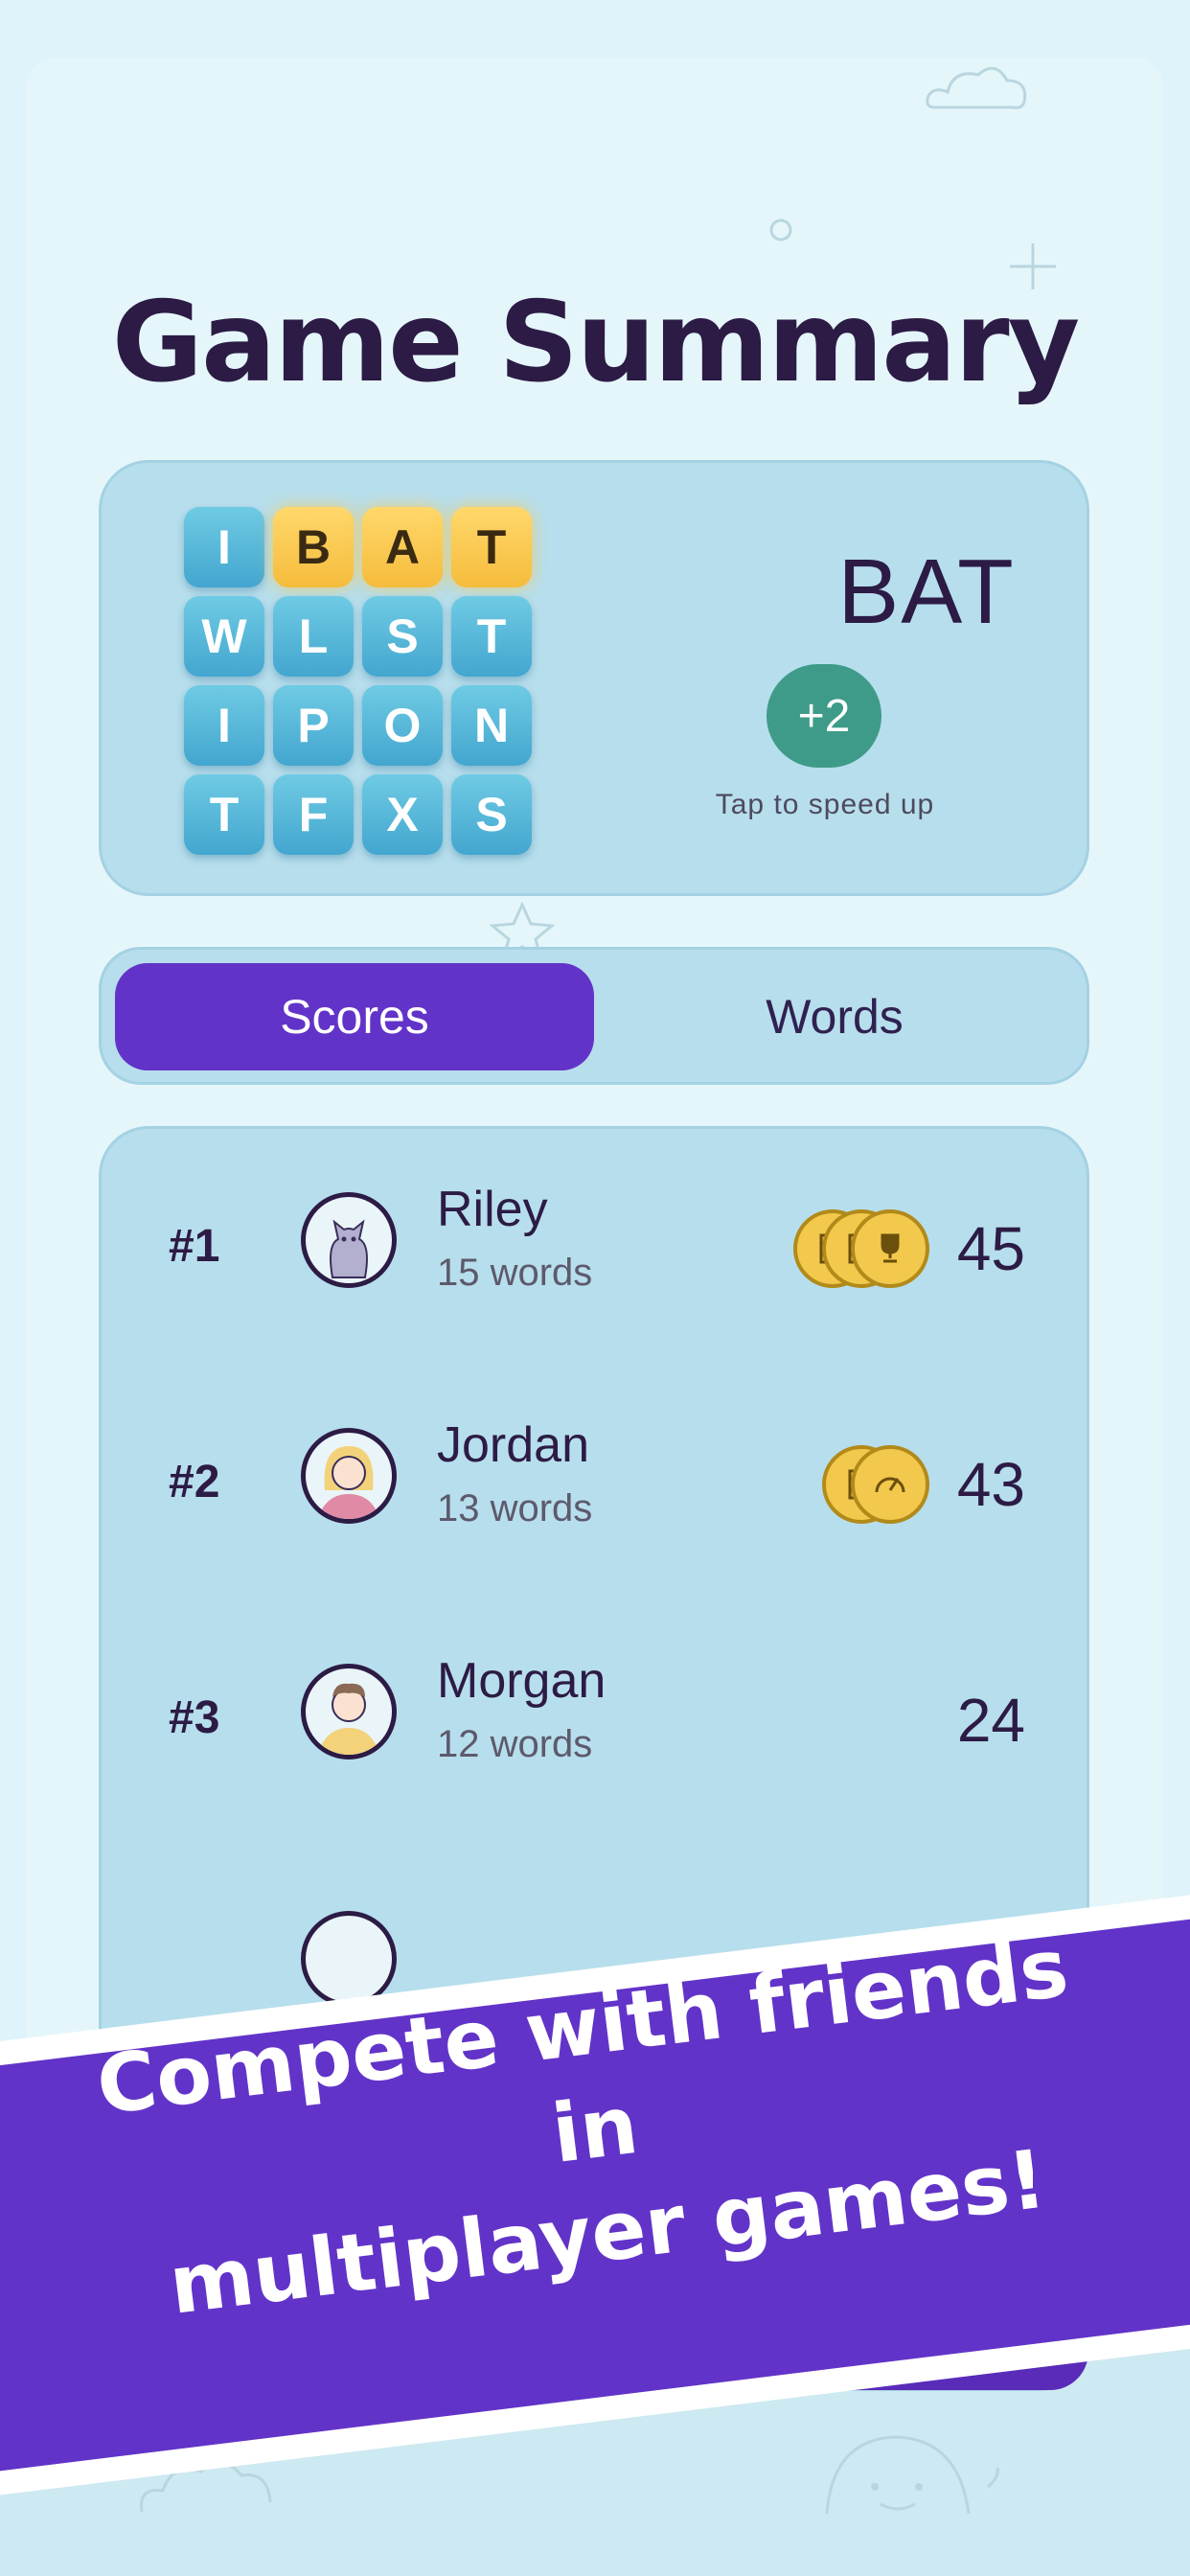 The image size is (1190, 2576). I want to click on player-rank: #2, so click(195, 1482).